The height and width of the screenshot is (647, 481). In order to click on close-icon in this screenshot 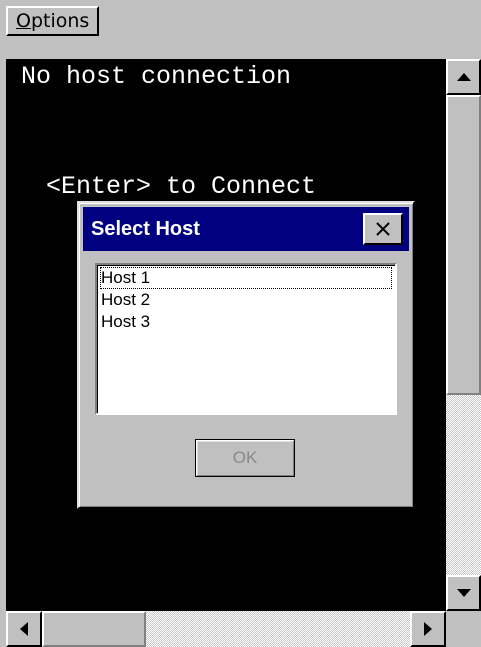, I will do `click(383, 229)`.